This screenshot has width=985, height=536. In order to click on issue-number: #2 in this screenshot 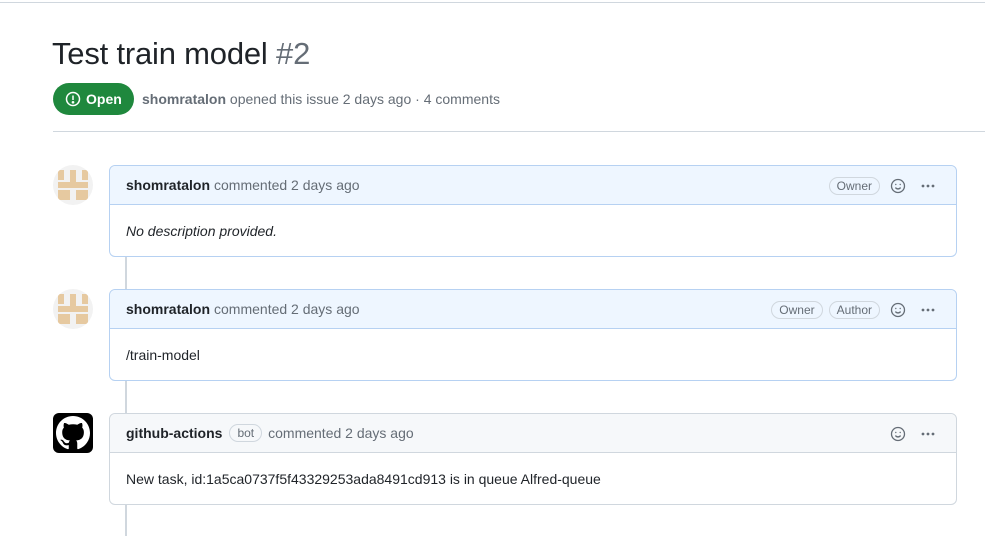, I will do `click(293, 53)`.